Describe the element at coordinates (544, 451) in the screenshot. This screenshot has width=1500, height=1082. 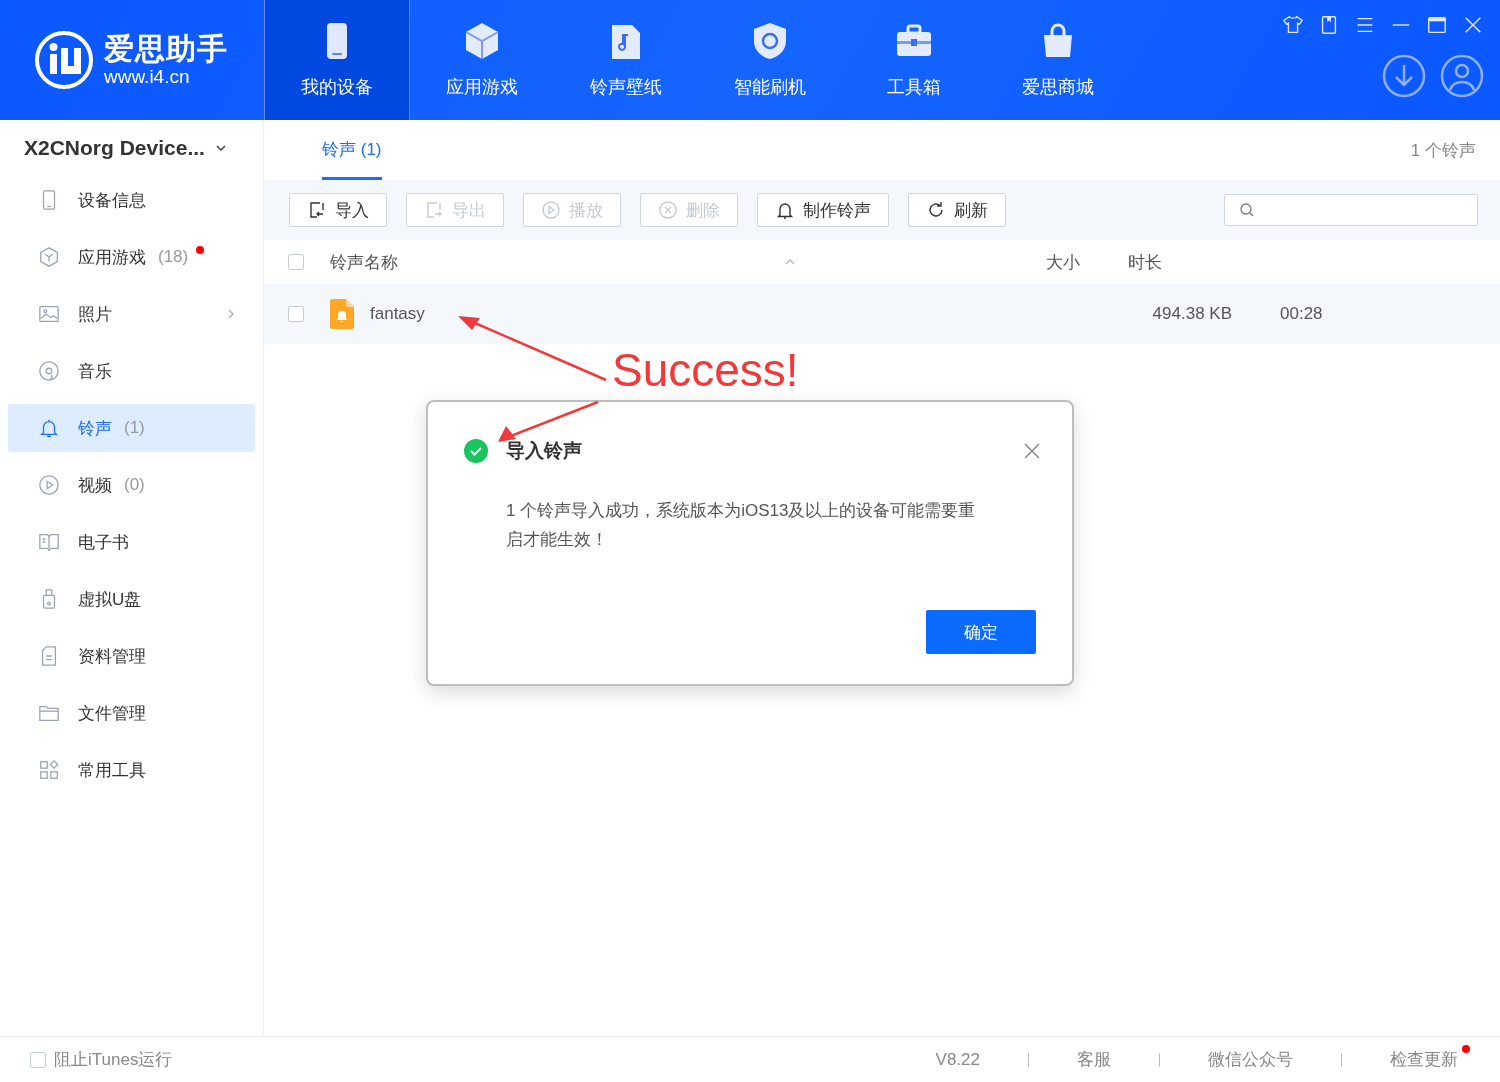
I see `dialog-title: 导入铃声` at that location.